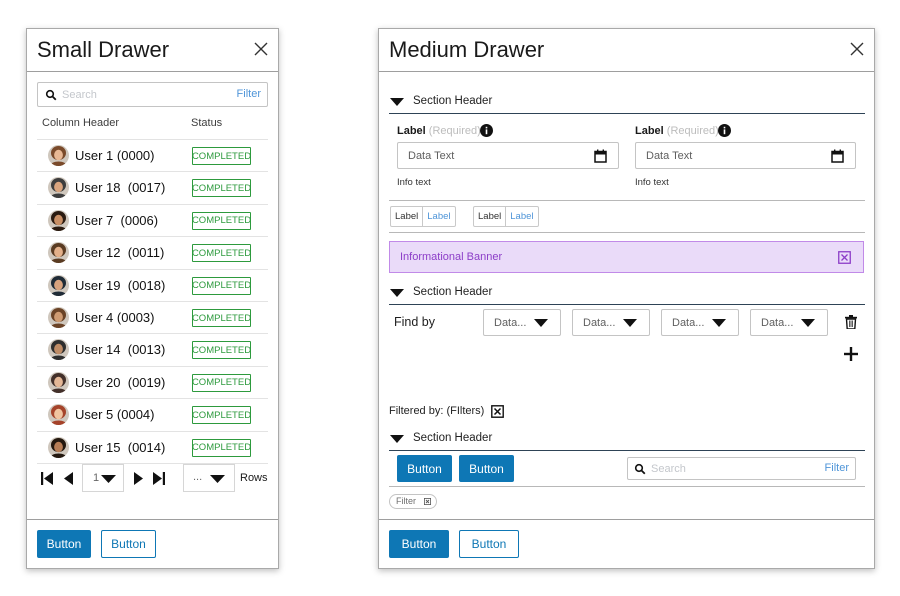 Image resolution: width=900 pixels, height=596 pixels. I want to click on table-row: User 1 (0000) COMPLETED, so click(152, 155).